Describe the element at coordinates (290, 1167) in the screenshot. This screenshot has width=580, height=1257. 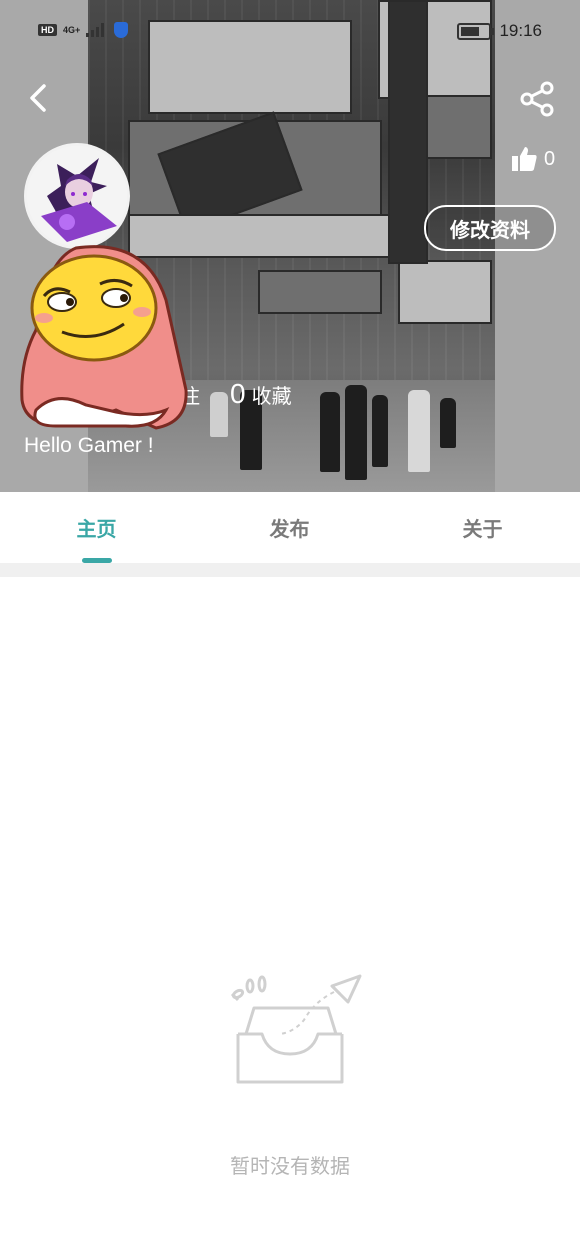
I see `empty-state-message: 暂时没有数据` at that location.